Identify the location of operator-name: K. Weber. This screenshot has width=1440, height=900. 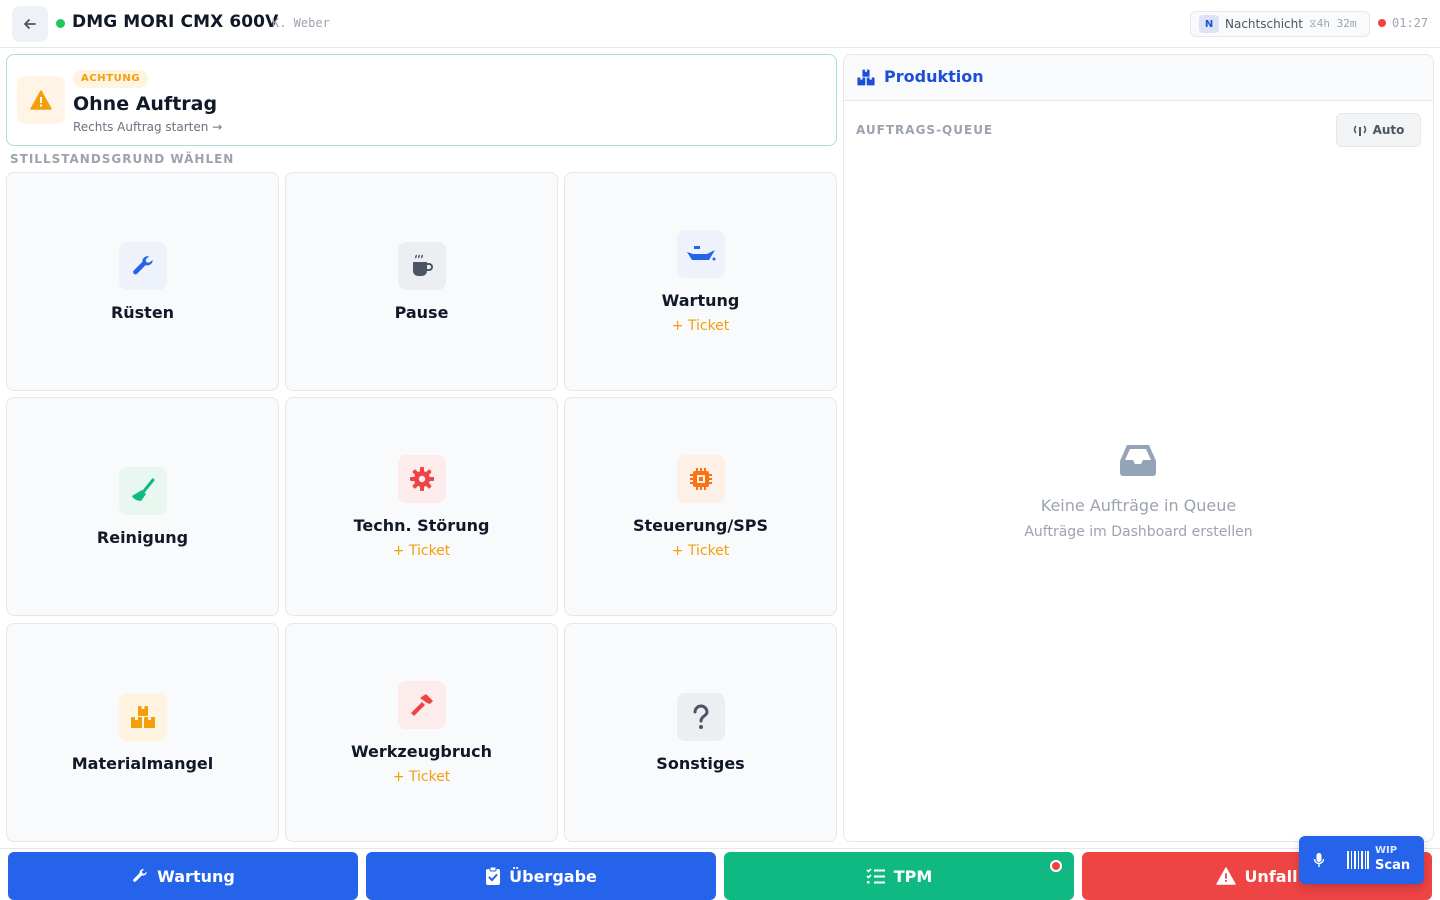
(301, 23).